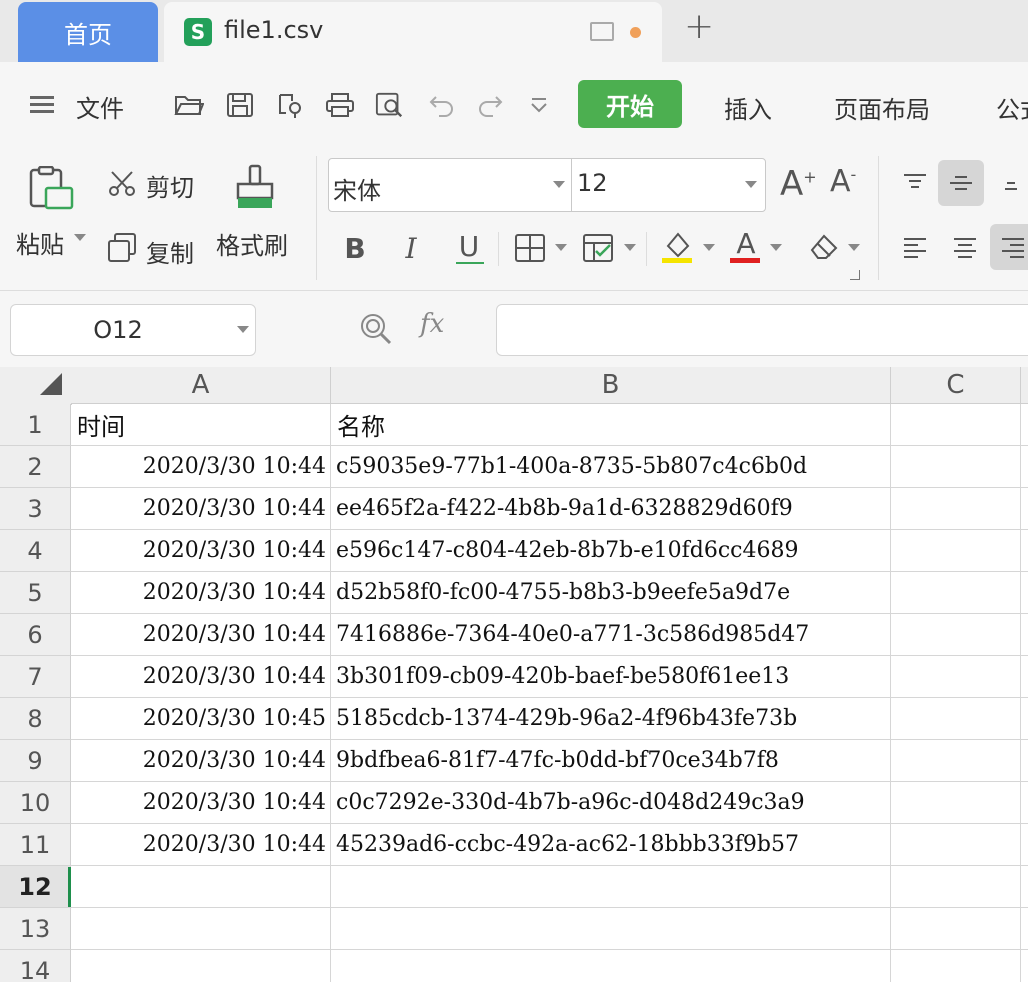  I want to click on fill-color-dropdown-icon, so click(709, 247).